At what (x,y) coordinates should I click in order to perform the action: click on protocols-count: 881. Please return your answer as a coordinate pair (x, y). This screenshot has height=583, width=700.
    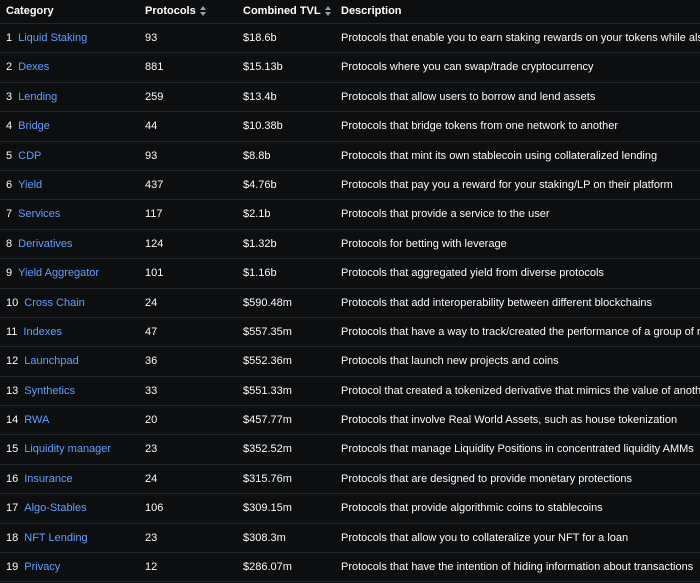
    Looking at the image, I should click on (154, 67).